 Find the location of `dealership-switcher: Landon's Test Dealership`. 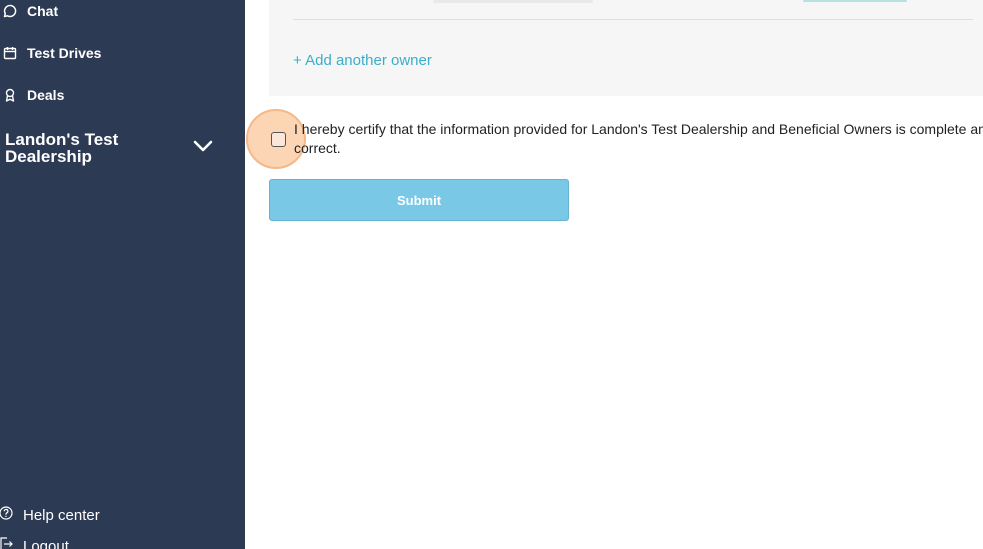

dealership-switcher: Landon's Test Dealership is located at coordinates (117, 151).